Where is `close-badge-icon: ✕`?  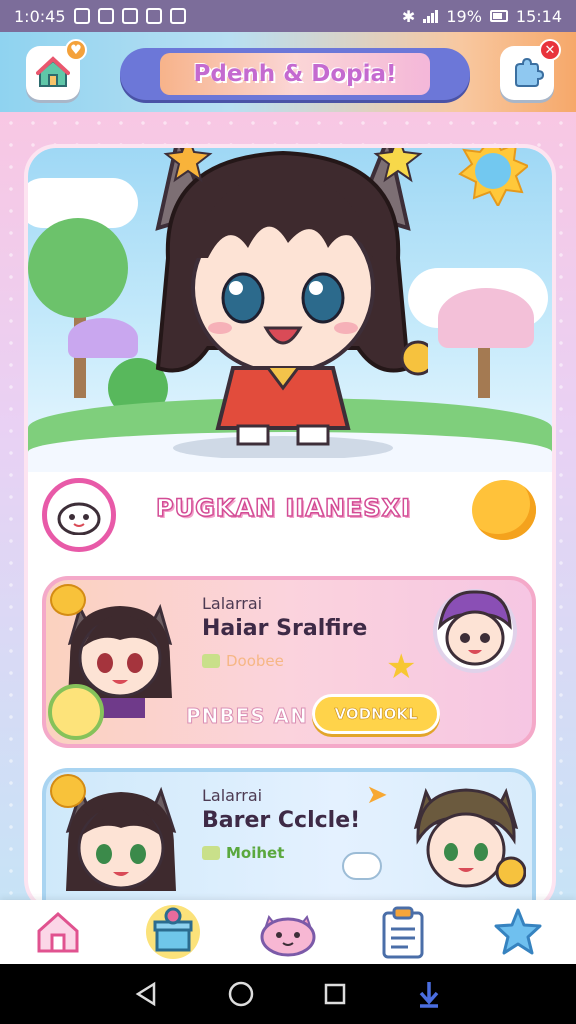 close-badge-icon: ✕ is located at coordinates (550, 50).